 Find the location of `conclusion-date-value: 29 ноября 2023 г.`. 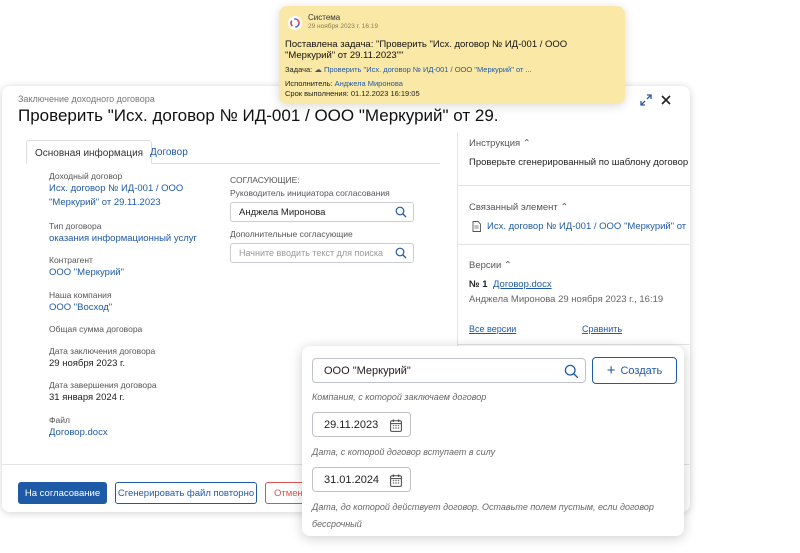

conclusion-date-value: 29 ноября 2023 г. is located at coordinates (87, 363).